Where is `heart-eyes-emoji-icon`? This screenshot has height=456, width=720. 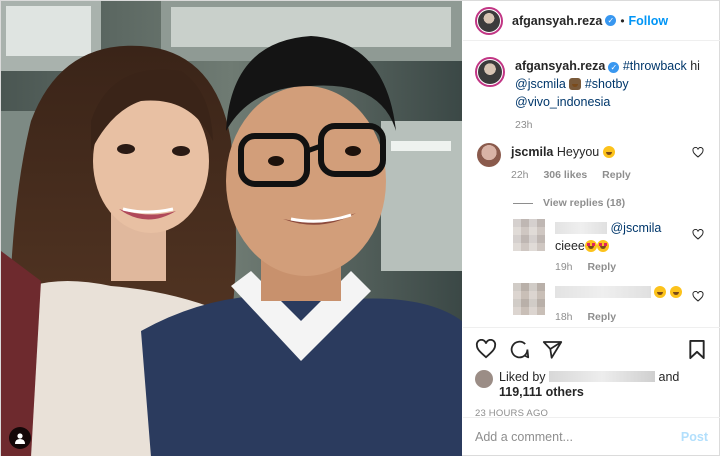 heart-eyes-emoji-icon is located at coordinates (602, 246).